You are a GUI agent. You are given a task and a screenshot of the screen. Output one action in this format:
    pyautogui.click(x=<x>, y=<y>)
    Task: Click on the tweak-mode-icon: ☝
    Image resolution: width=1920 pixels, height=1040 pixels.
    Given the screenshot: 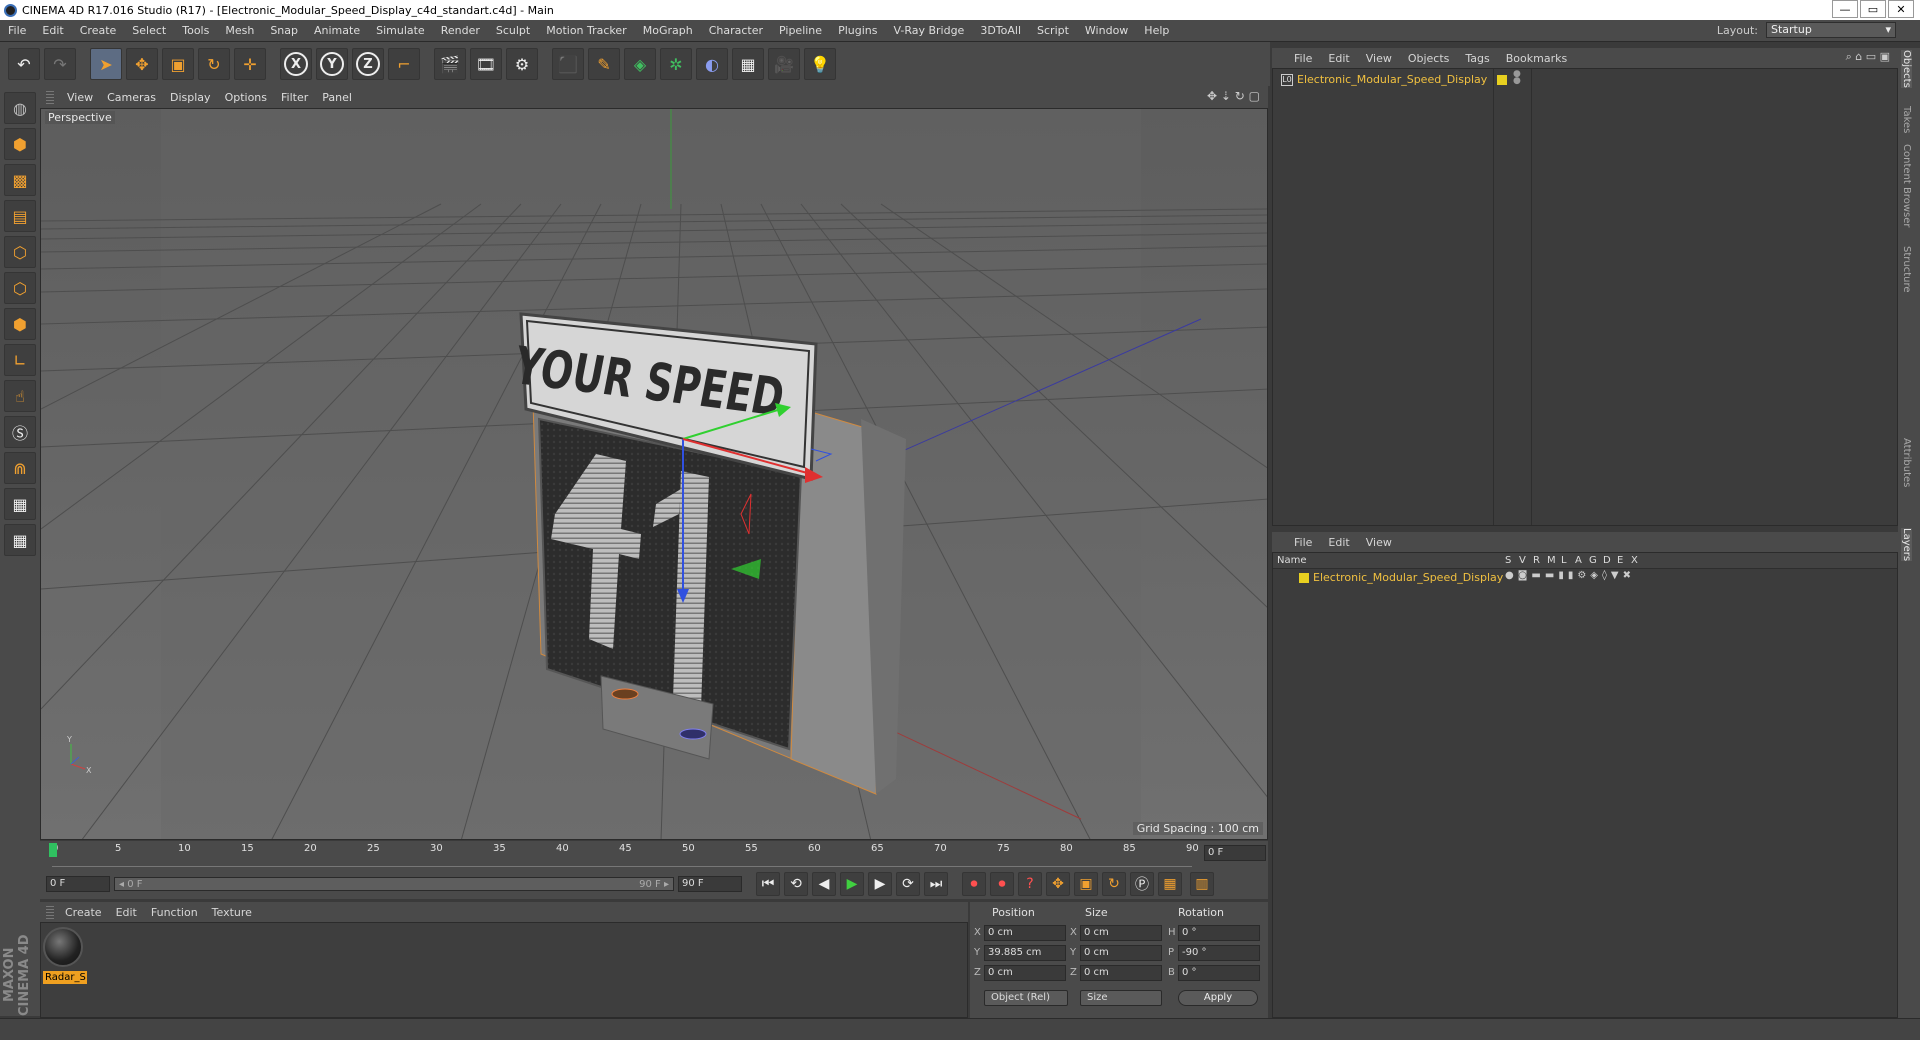 What is the action you would take?
    pyautogui.click(x=20, y=396)
    